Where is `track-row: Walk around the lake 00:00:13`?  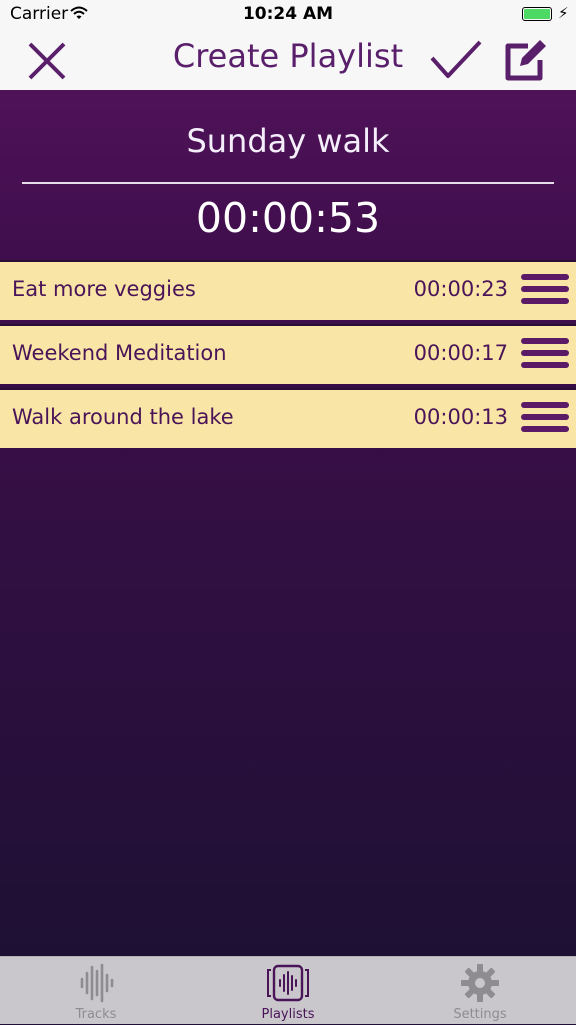 track-row: Walk around the lake 00:00:13 is located at coordinates (288, 419).